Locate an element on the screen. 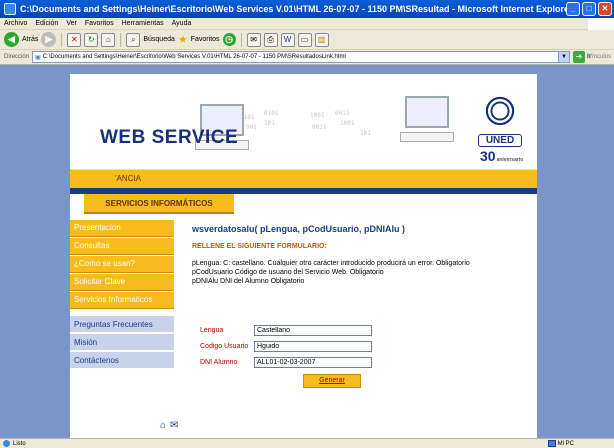  sidebar-item-servicios-informaticos: Servicios Informaticos is located at coordinates (122, 300).